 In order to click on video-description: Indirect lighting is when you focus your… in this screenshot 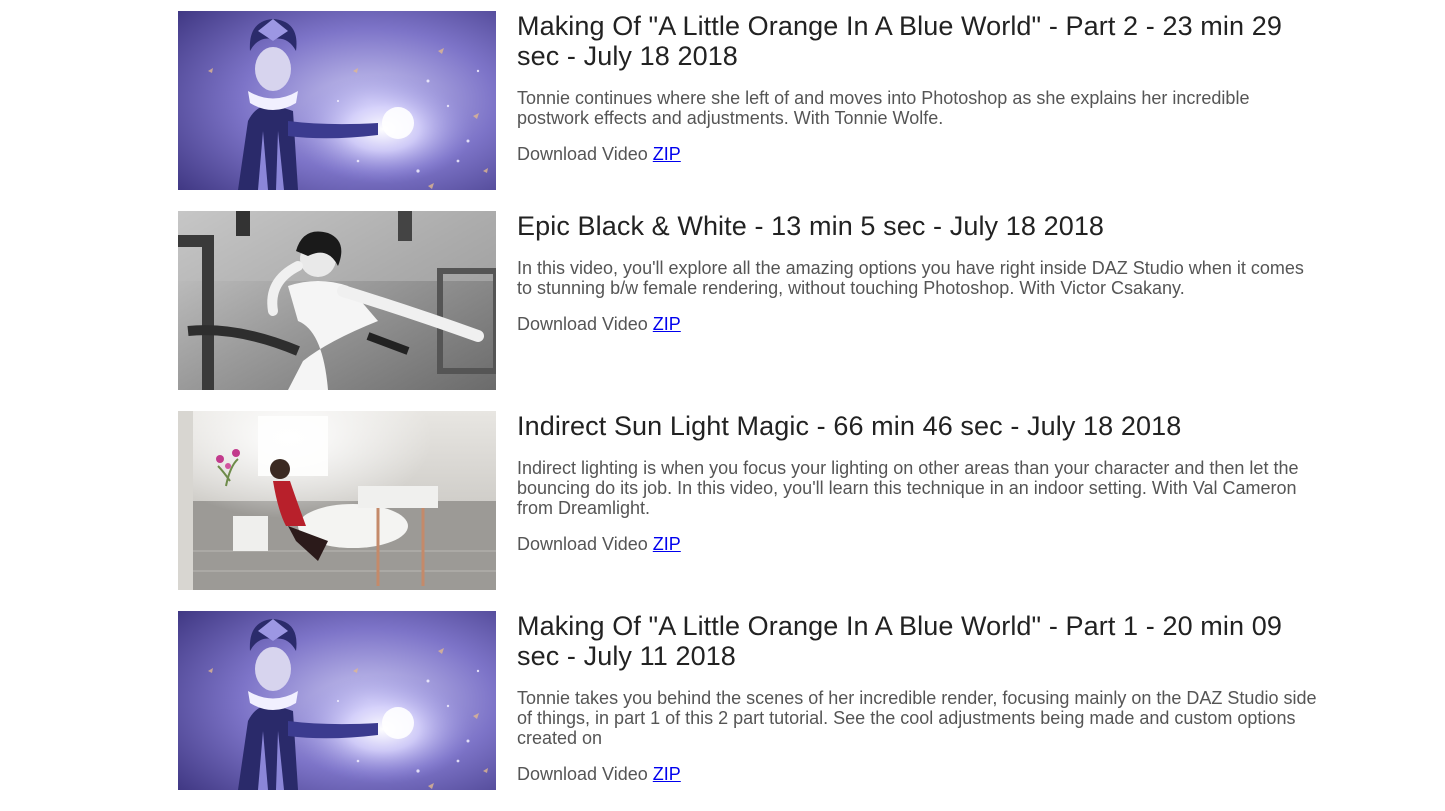, I will do `click(908, 488)`.